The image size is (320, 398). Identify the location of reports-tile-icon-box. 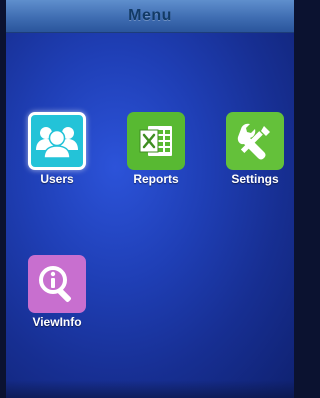
(156, 141).